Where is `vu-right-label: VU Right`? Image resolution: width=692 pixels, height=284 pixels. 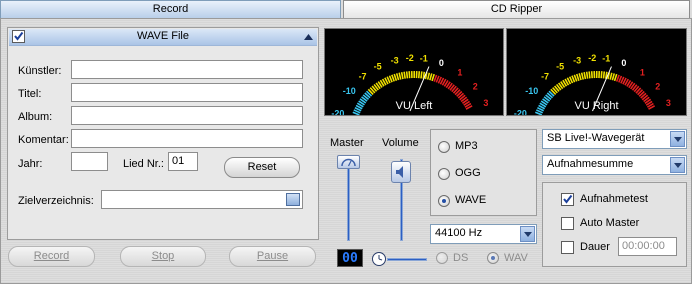 vu-right-label: VU Right is located at coordinates (596, 106).